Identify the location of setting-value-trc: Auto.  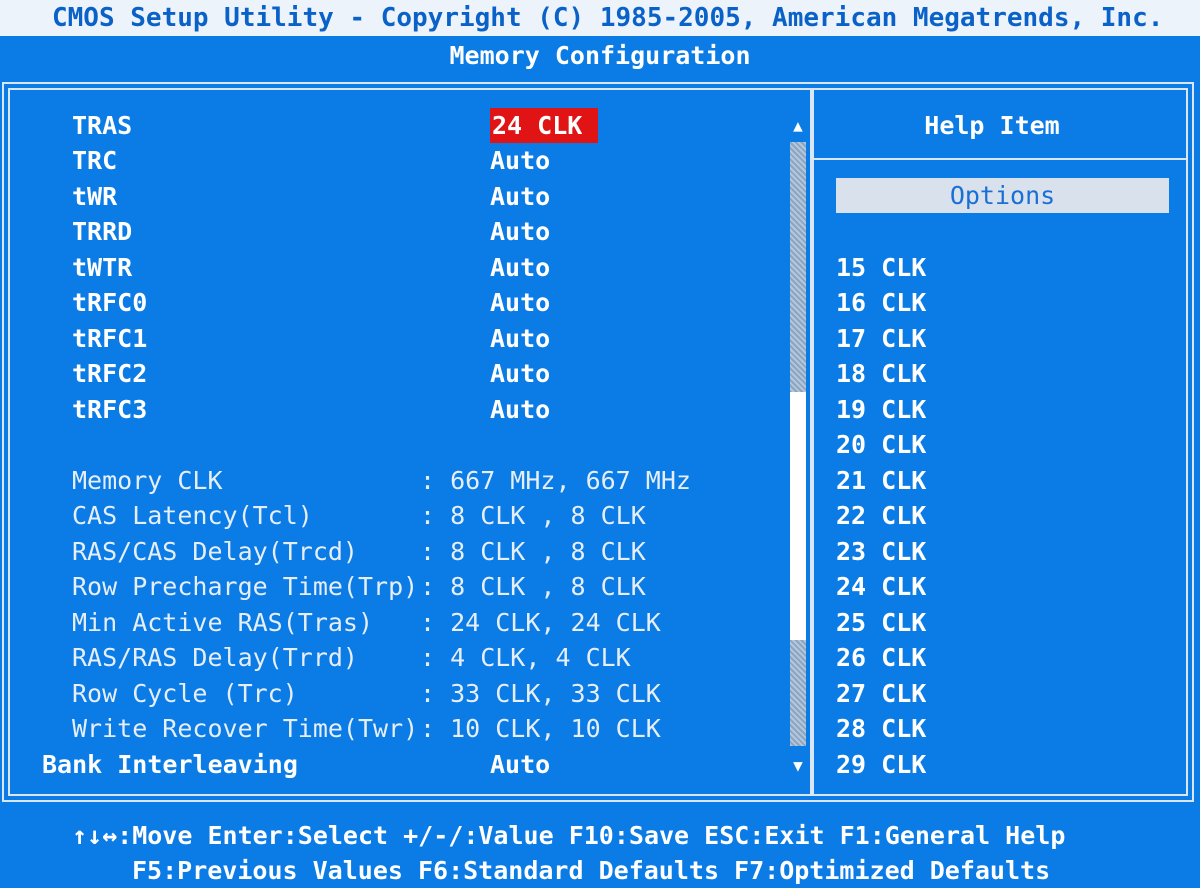
(520, 160).